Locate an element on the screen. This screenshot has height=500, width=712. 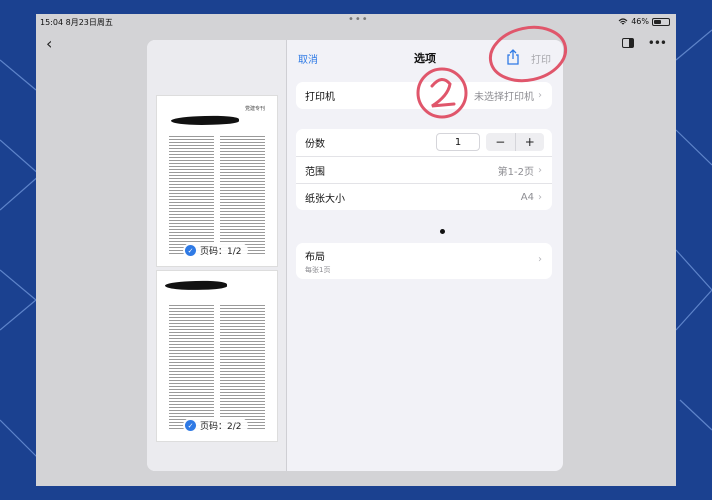
printer-value-text: 未选择打印机 is located at coordinates (504, 97).